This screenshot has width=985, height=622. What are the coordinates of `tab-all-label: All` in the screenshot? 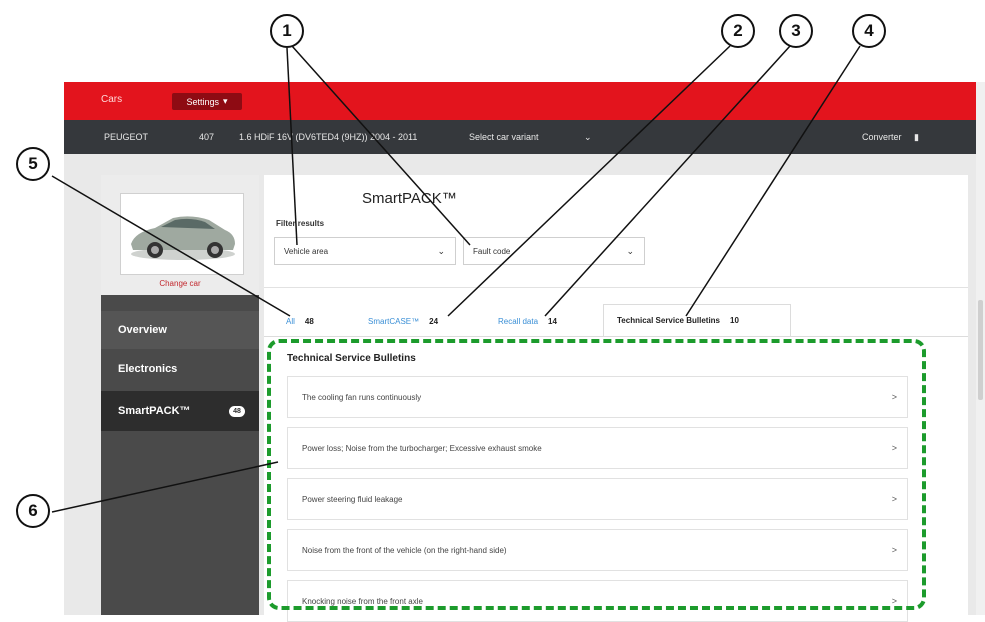 It's located at (290, 321).